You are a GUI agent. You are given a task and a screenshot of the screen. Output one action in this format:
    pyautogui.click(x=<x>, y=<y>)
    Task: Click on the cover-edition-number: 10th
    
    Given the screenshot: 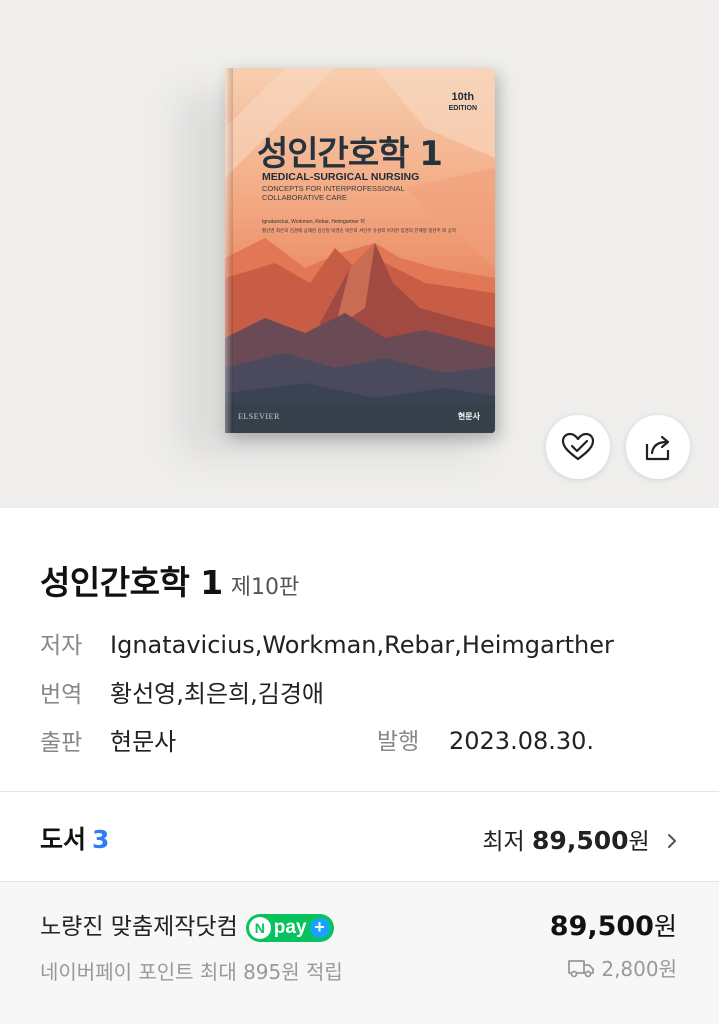 What is the action you would take?
    pyautogui.click(x=463, y=97)
    